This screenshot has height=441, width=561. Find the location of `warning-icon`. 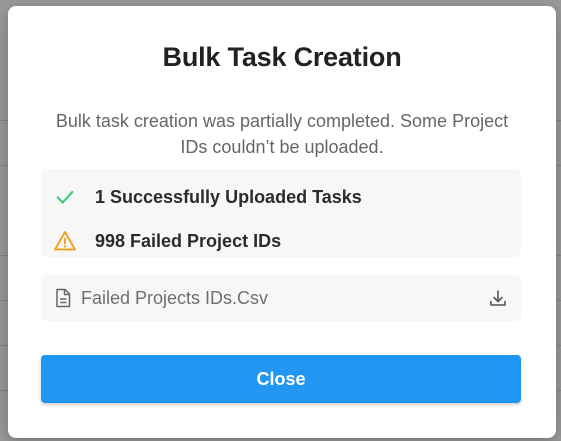

warning-icon is located at coordinates (65, 241).